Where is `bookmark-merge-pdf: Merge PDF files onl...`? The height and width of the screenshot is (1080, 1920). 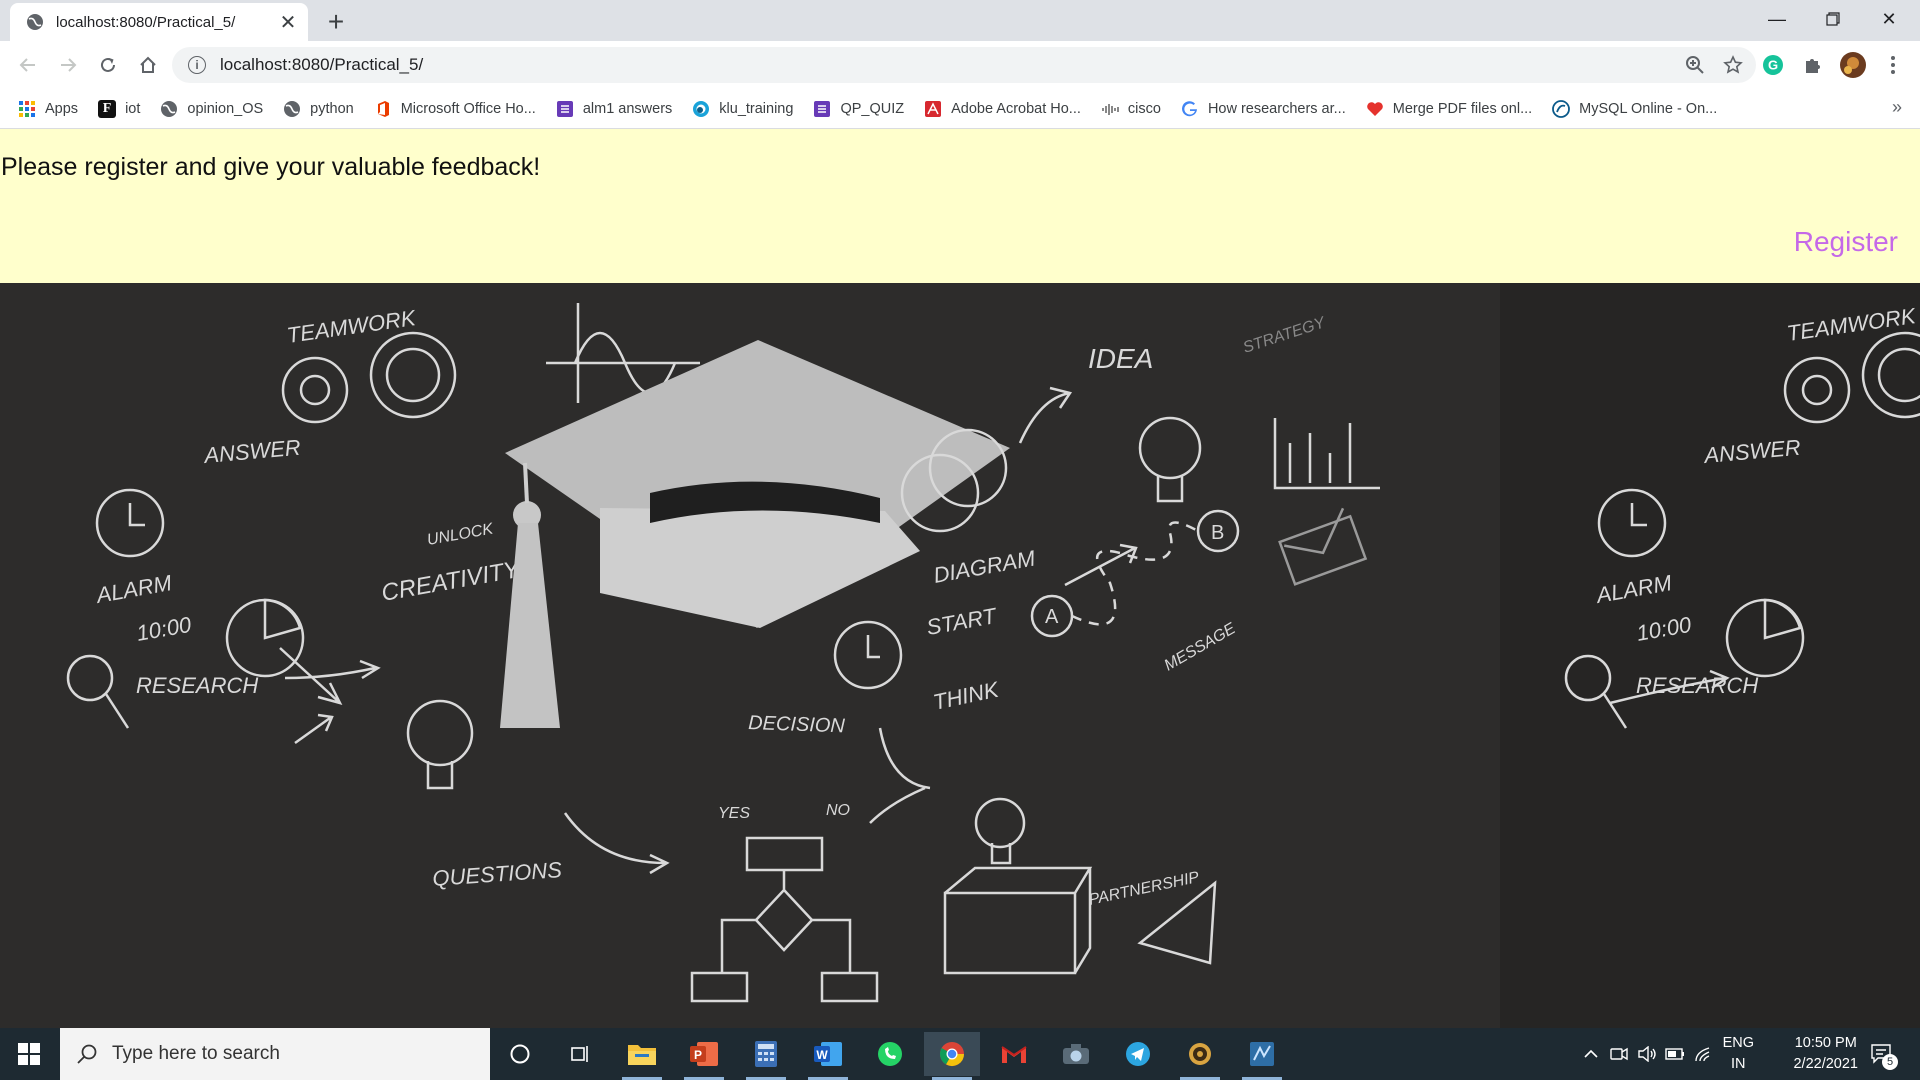 bookmark-merge-pdf: Merge PDF files onl... is located at coordinates (1449, 109).